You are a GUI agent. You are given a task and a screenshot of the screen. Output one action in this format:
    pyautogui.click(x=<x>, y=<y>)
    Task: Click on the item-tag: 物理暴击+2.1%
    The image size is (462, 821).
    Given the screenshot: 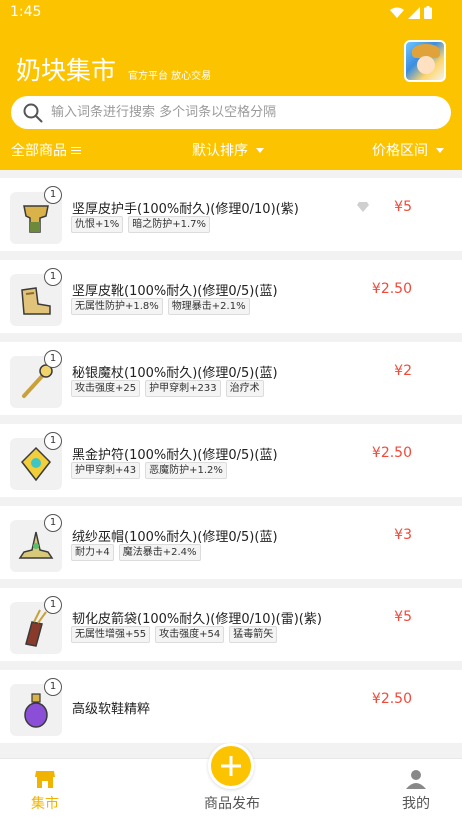 What is the action you would take?
    pyautogui.click(x=208, y=306)
    